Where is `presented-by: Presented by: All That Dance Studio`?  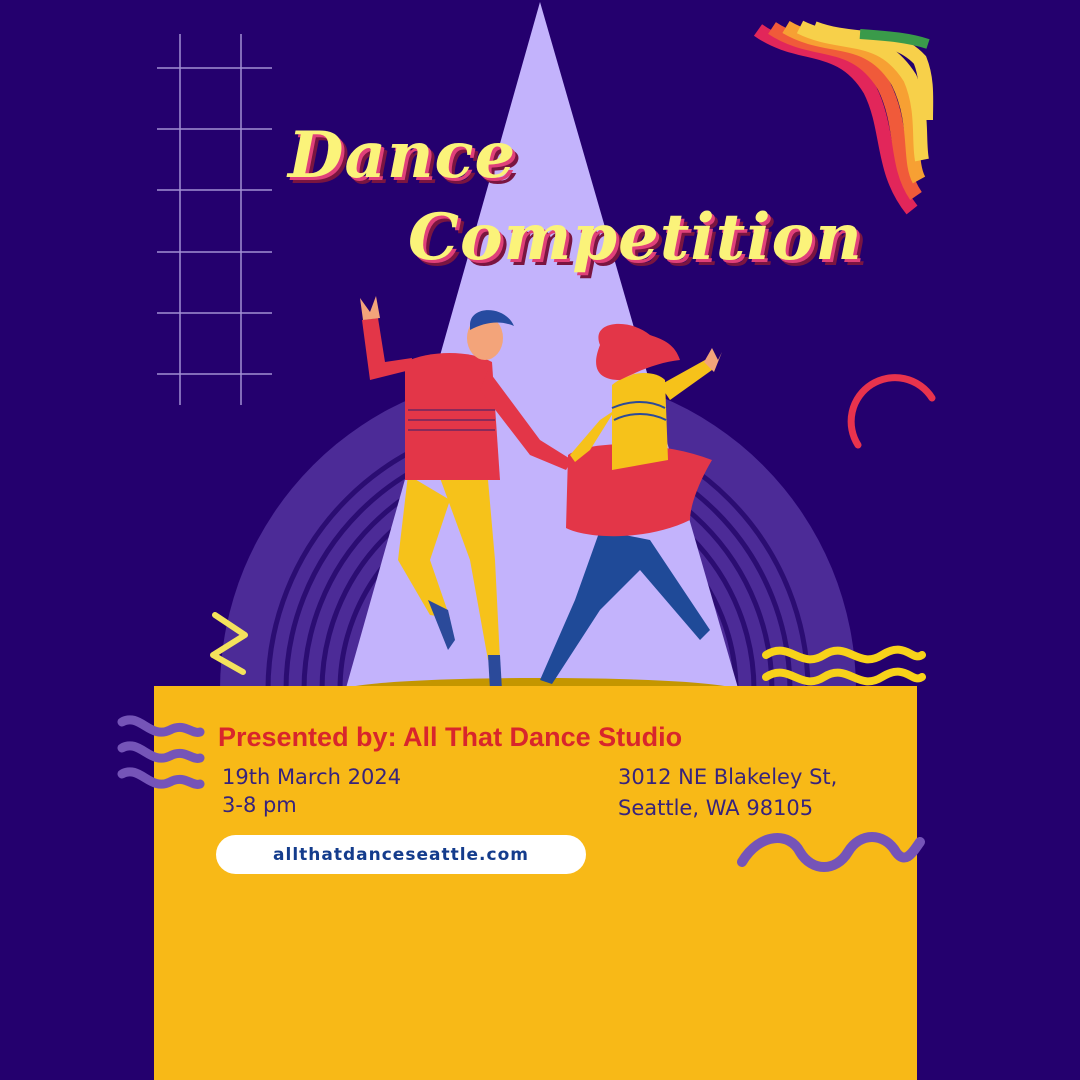
presented-by: Presented by: All That Dance Studio is located at coordinates (450, 737).